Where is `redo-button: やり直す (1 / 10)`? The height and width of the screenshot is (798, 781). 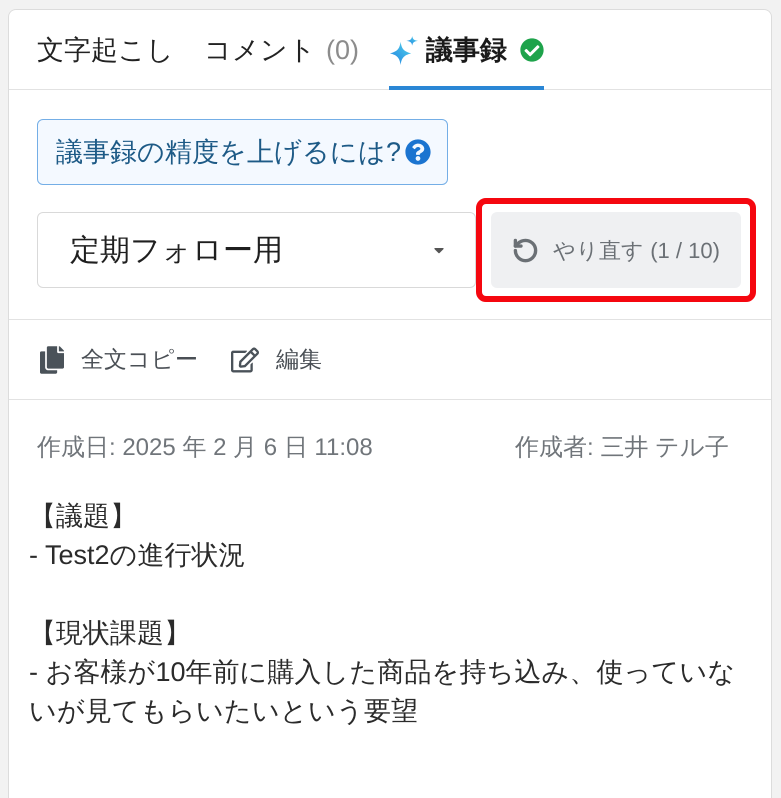
redo-button: やり直す (1 / 10) is located at coordinates (616, 250).